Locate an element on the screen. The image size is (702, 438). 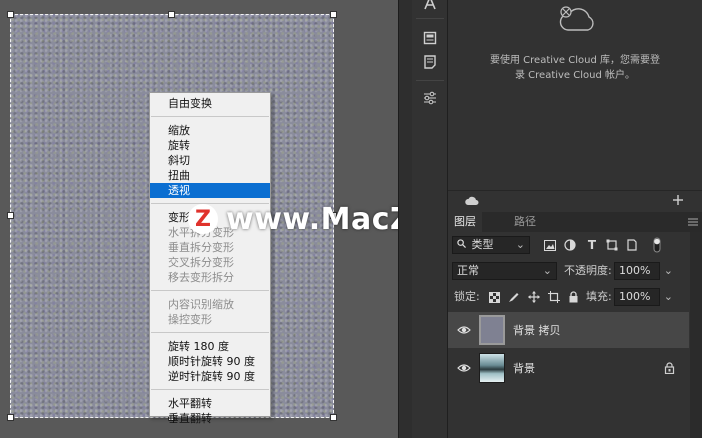
blend-mode-select: 正常 ⌄ is located at coordinates (504, 271).